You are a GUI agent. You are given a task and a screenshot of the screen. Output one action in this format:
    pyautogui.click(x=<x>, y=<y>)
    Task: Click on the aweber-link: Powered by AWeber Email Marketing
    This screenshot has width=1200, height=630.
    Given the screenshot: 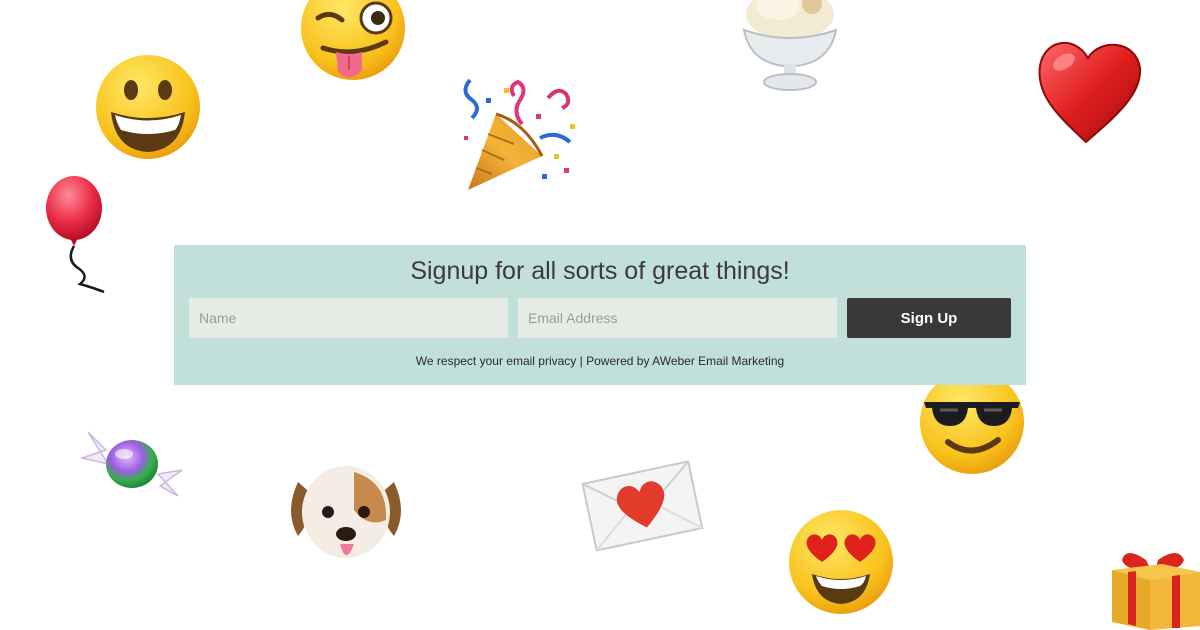 What is the action you would take?
    pyautogui.click(x=685, y=361)
    